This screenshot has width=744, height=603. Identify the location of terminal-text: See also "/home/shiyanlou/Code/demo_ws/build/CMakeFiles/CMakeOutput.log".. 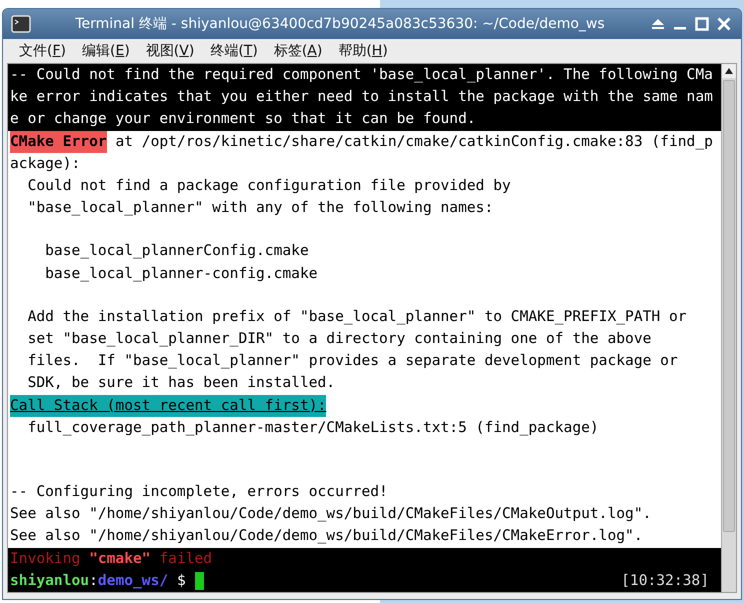
(331, 514).